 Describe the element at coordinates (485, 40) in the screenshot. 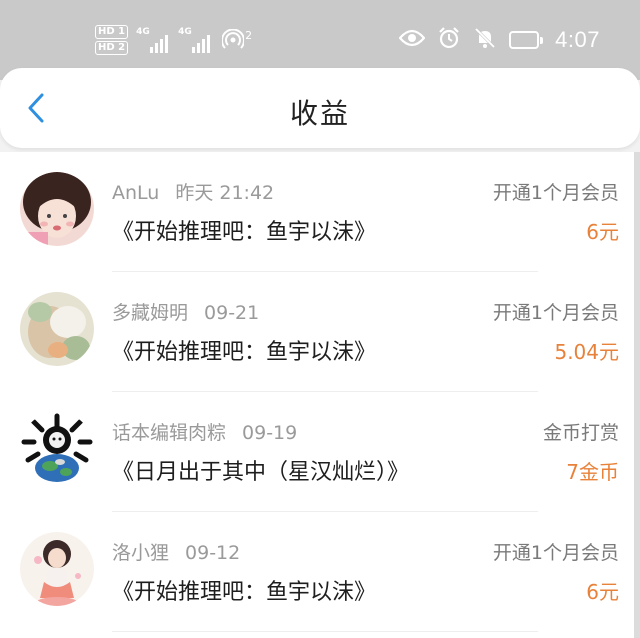

I see `bell-off-icon` at that location.